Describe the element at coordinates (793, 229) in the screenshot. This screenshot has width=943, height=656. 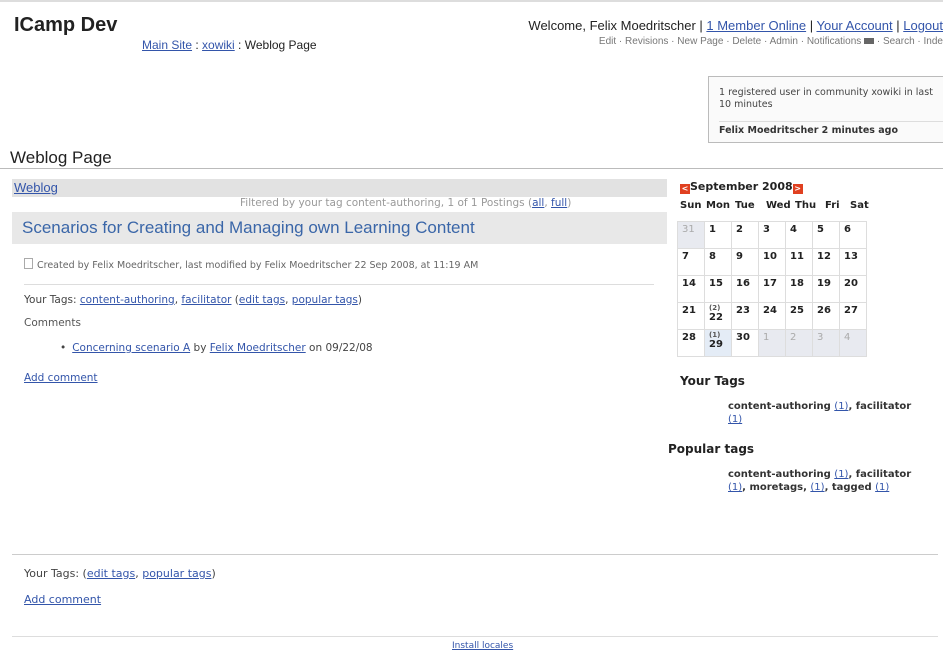
I see `day-number: 4` at that location.